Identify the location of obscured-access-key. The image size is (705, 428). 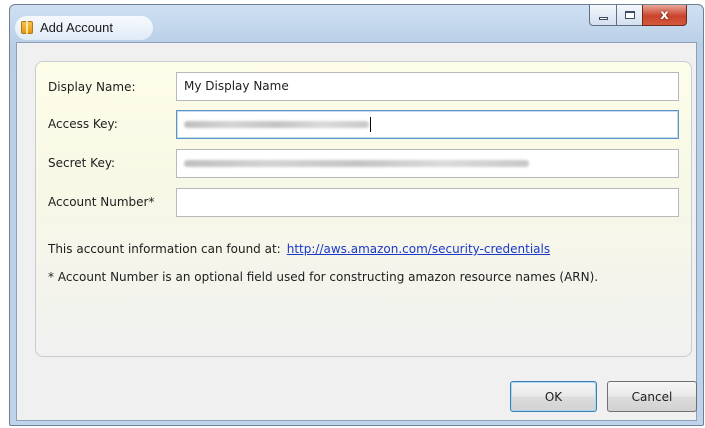
(276, 124).